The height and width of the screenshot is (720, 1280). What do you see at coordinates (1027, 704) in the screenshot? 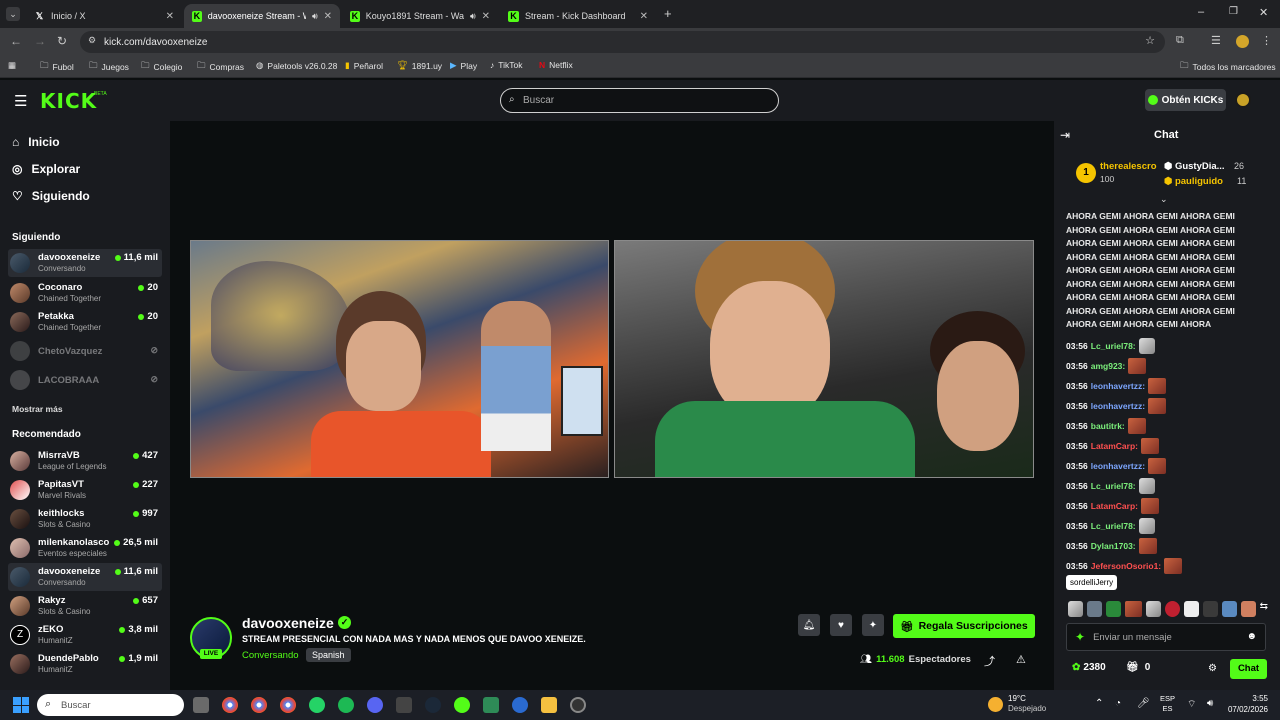
I see `weather-widget: 19°C Despejado` at bounding box center [1027, 704].